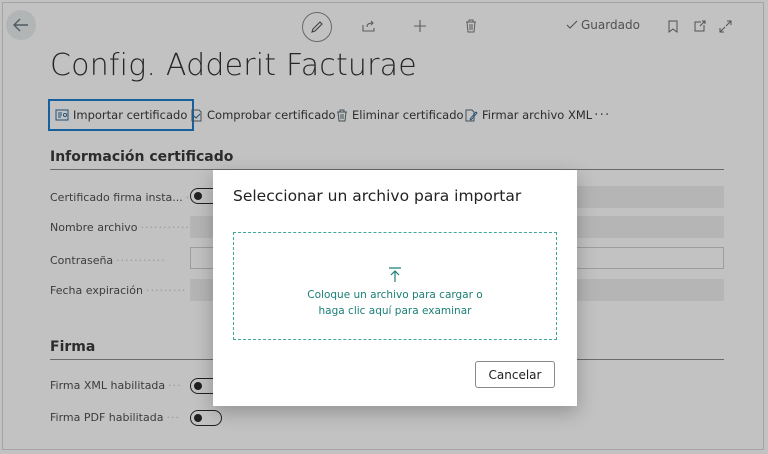  Describe the element at coordinates (515, 374) in the screenshot. I see `cancel-button: Cancelar` at that location.